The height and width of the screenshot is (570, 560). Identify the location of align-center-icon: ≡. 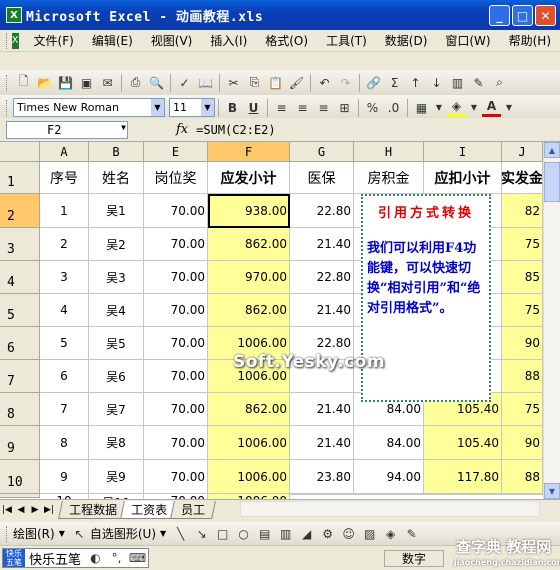
(302, 107).